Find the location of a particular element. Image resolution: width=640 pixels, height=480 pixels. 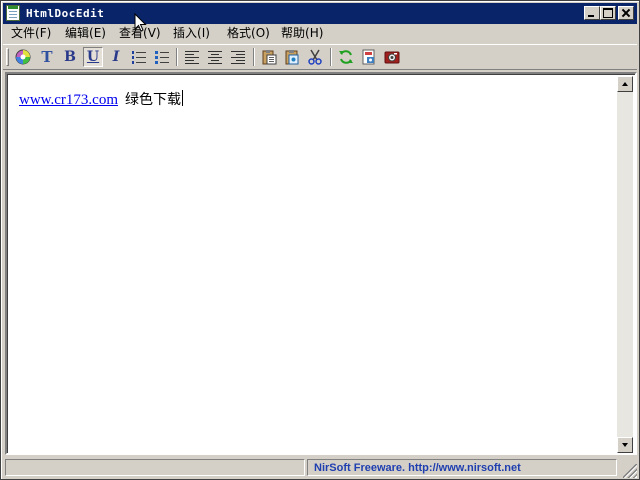

scroll-down-button is located at coordinates (625, 445).